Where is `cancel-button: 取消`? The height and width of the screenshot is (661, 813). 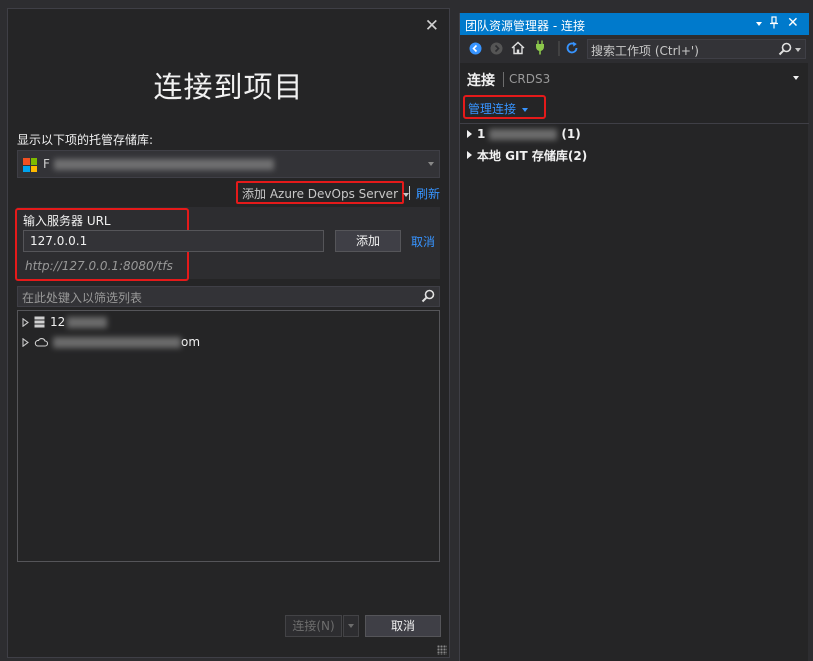 cancel-button: 取消 is located at coordinates (403, 626).